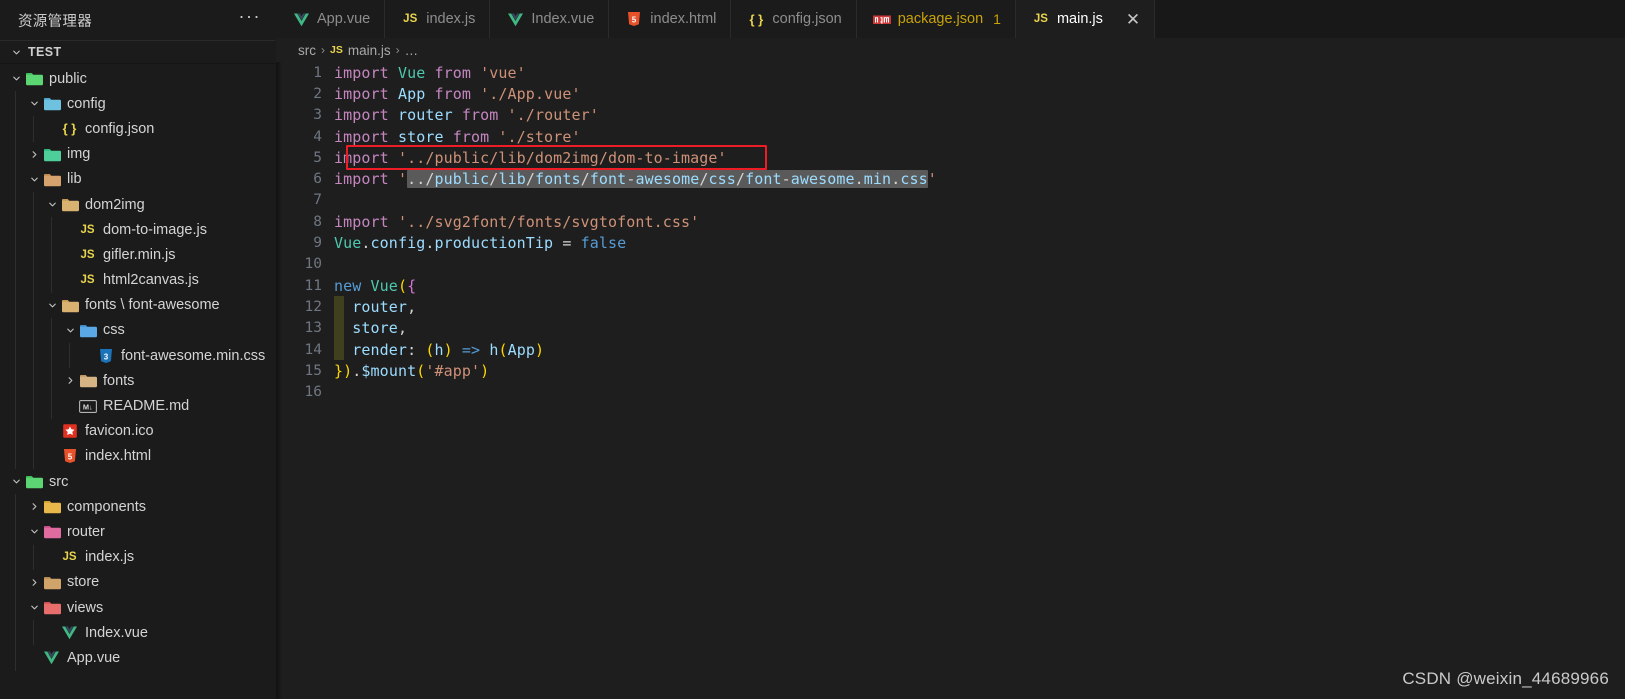 This screenshot has width=1625, height=699. I want to click on tree-item-font-awesome-min-css: 3 font-awesome.min.css, so click(137, 356).